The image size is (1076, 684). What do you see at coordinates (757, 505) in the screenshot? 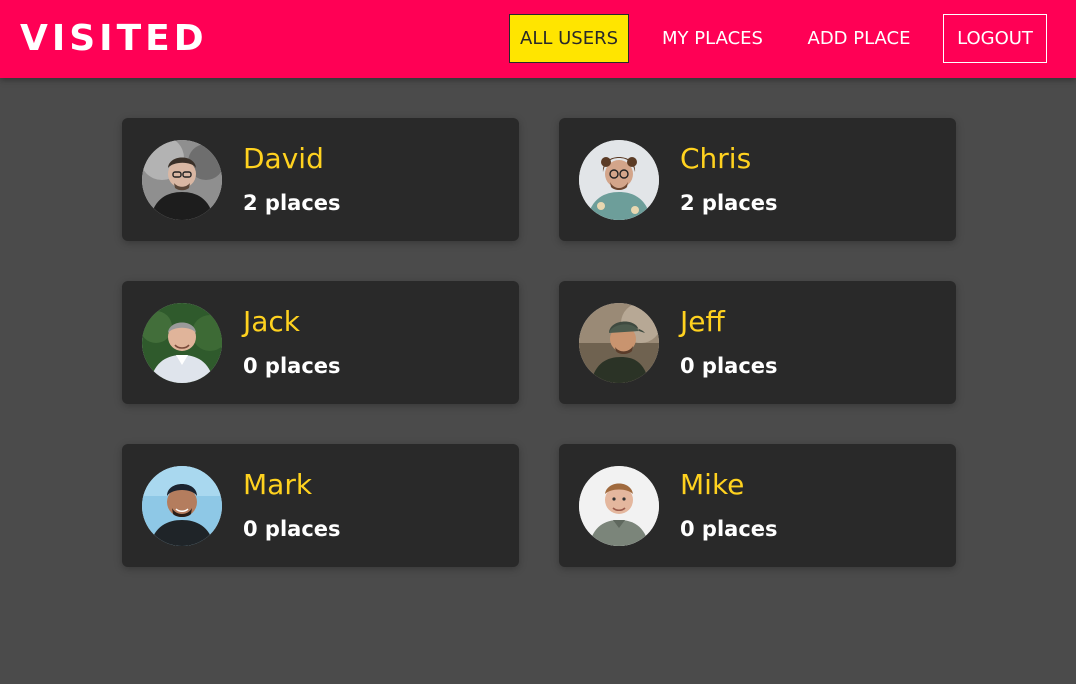
I see `user-card-mike: Mike 0 places` at bounding box center [757, 505].